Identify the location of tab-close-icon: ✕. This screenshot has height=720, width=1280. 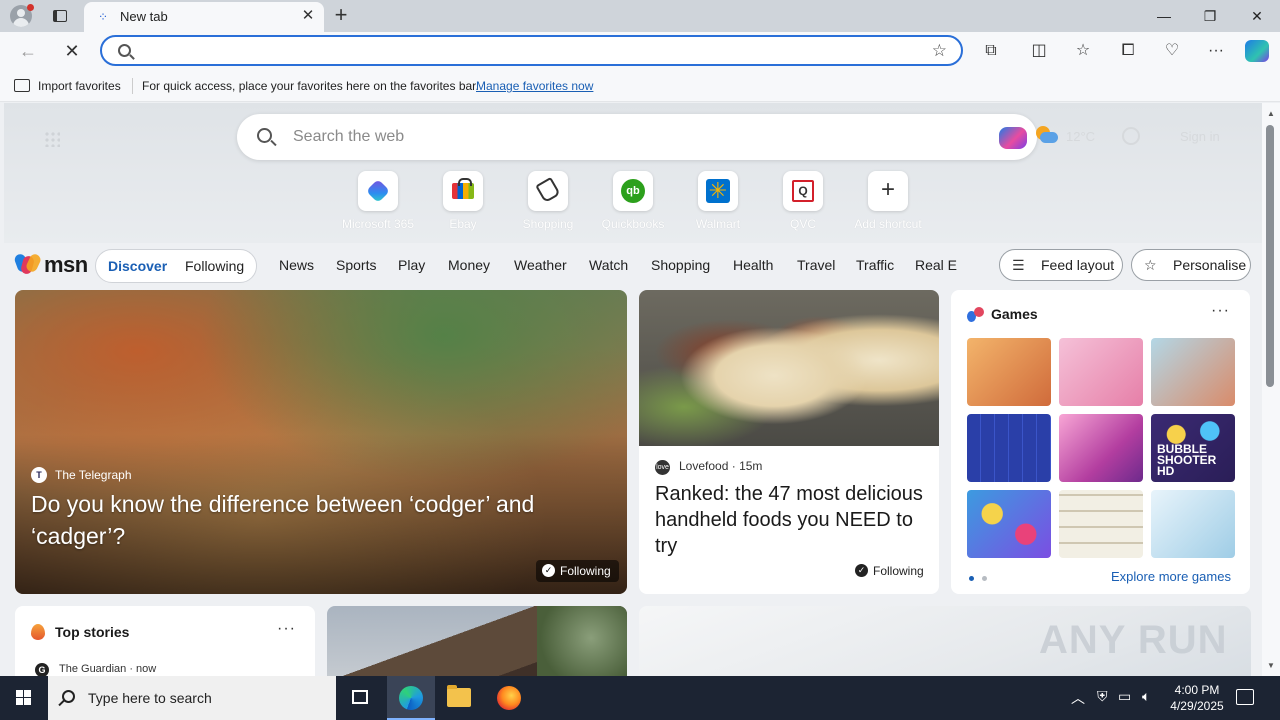
(308, 16).